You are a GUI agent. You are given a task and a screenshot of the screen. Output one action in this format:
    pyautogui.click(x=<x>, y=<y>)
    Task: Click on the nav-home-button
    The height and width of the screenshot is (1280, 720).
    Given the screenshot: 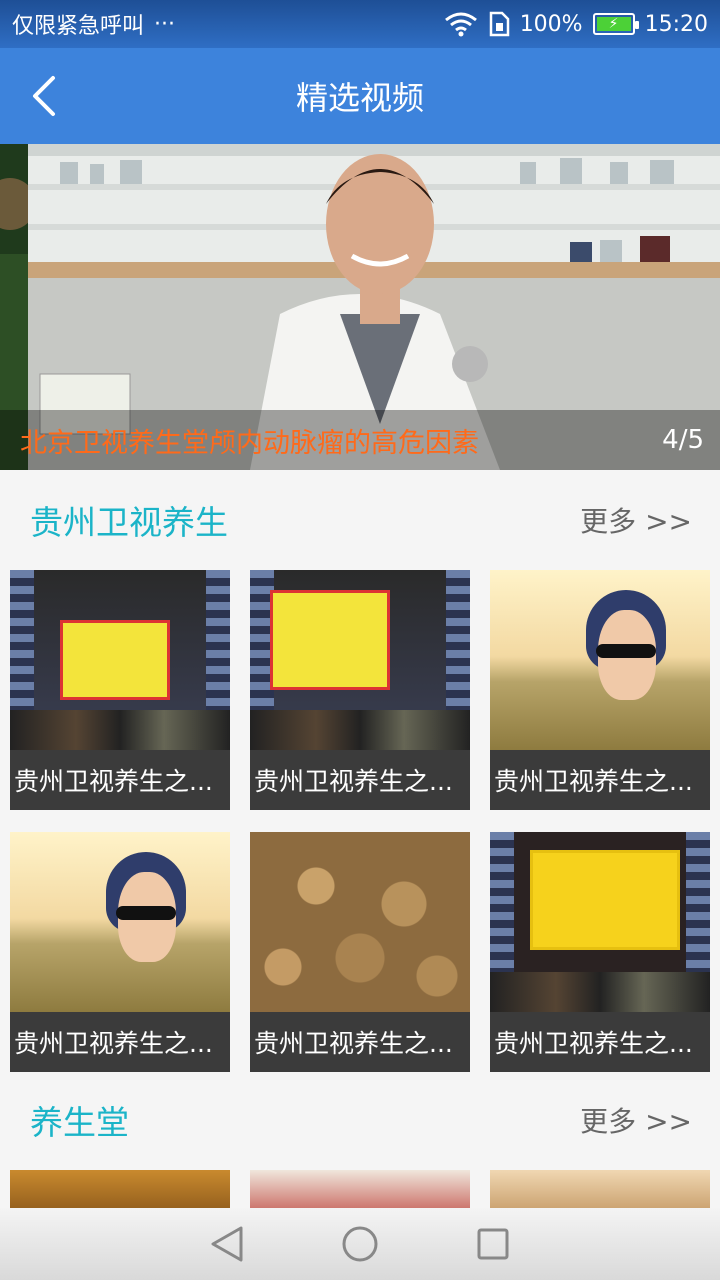 What is the action you would take?
    pyautogui.click(x=360, y=1244)
    